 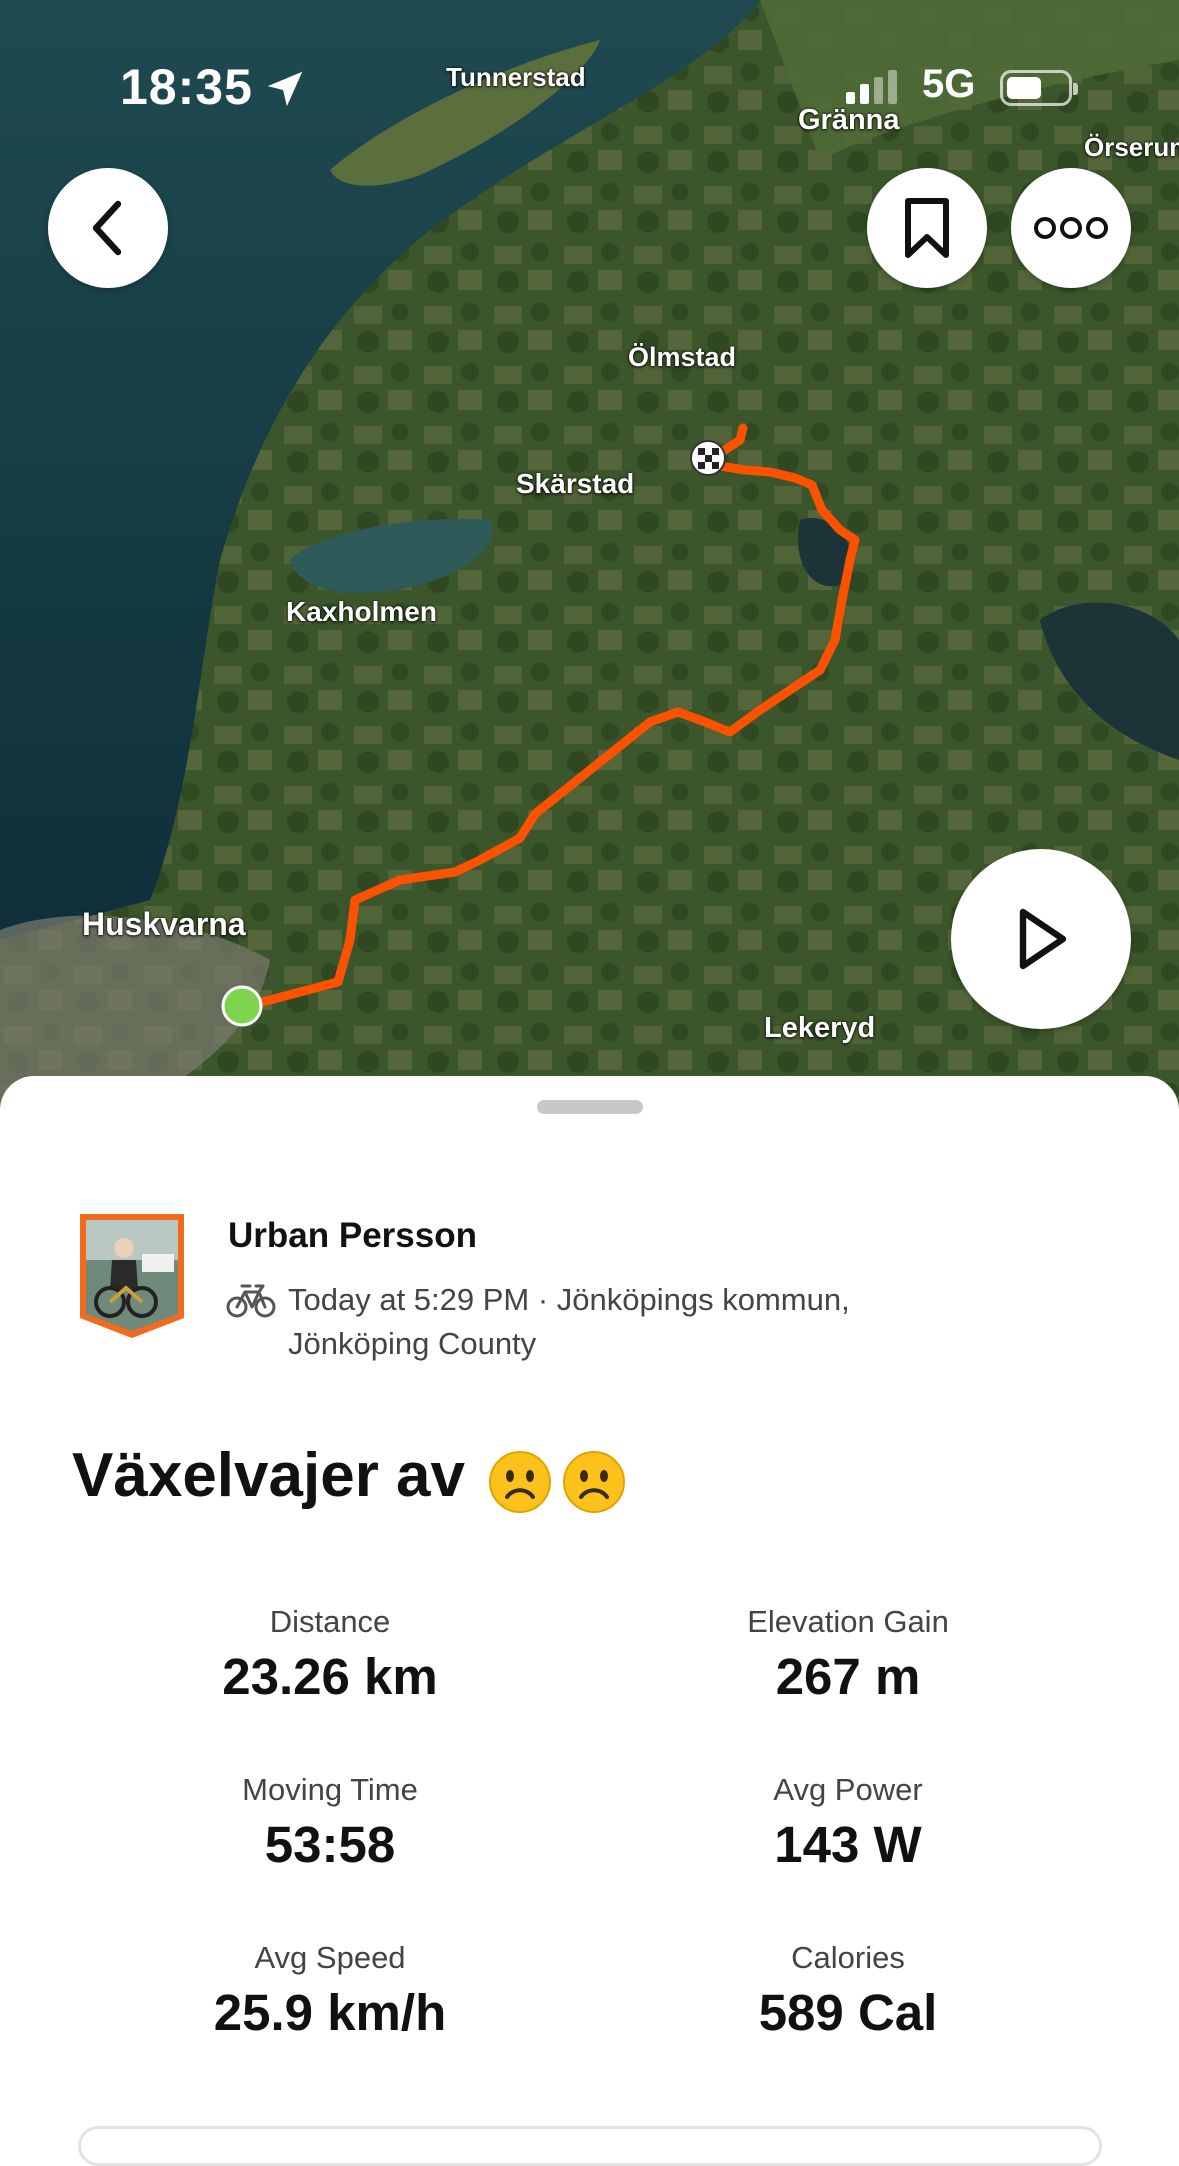 I want to click on stat-label: Calories, so click(x=848, y=1957).